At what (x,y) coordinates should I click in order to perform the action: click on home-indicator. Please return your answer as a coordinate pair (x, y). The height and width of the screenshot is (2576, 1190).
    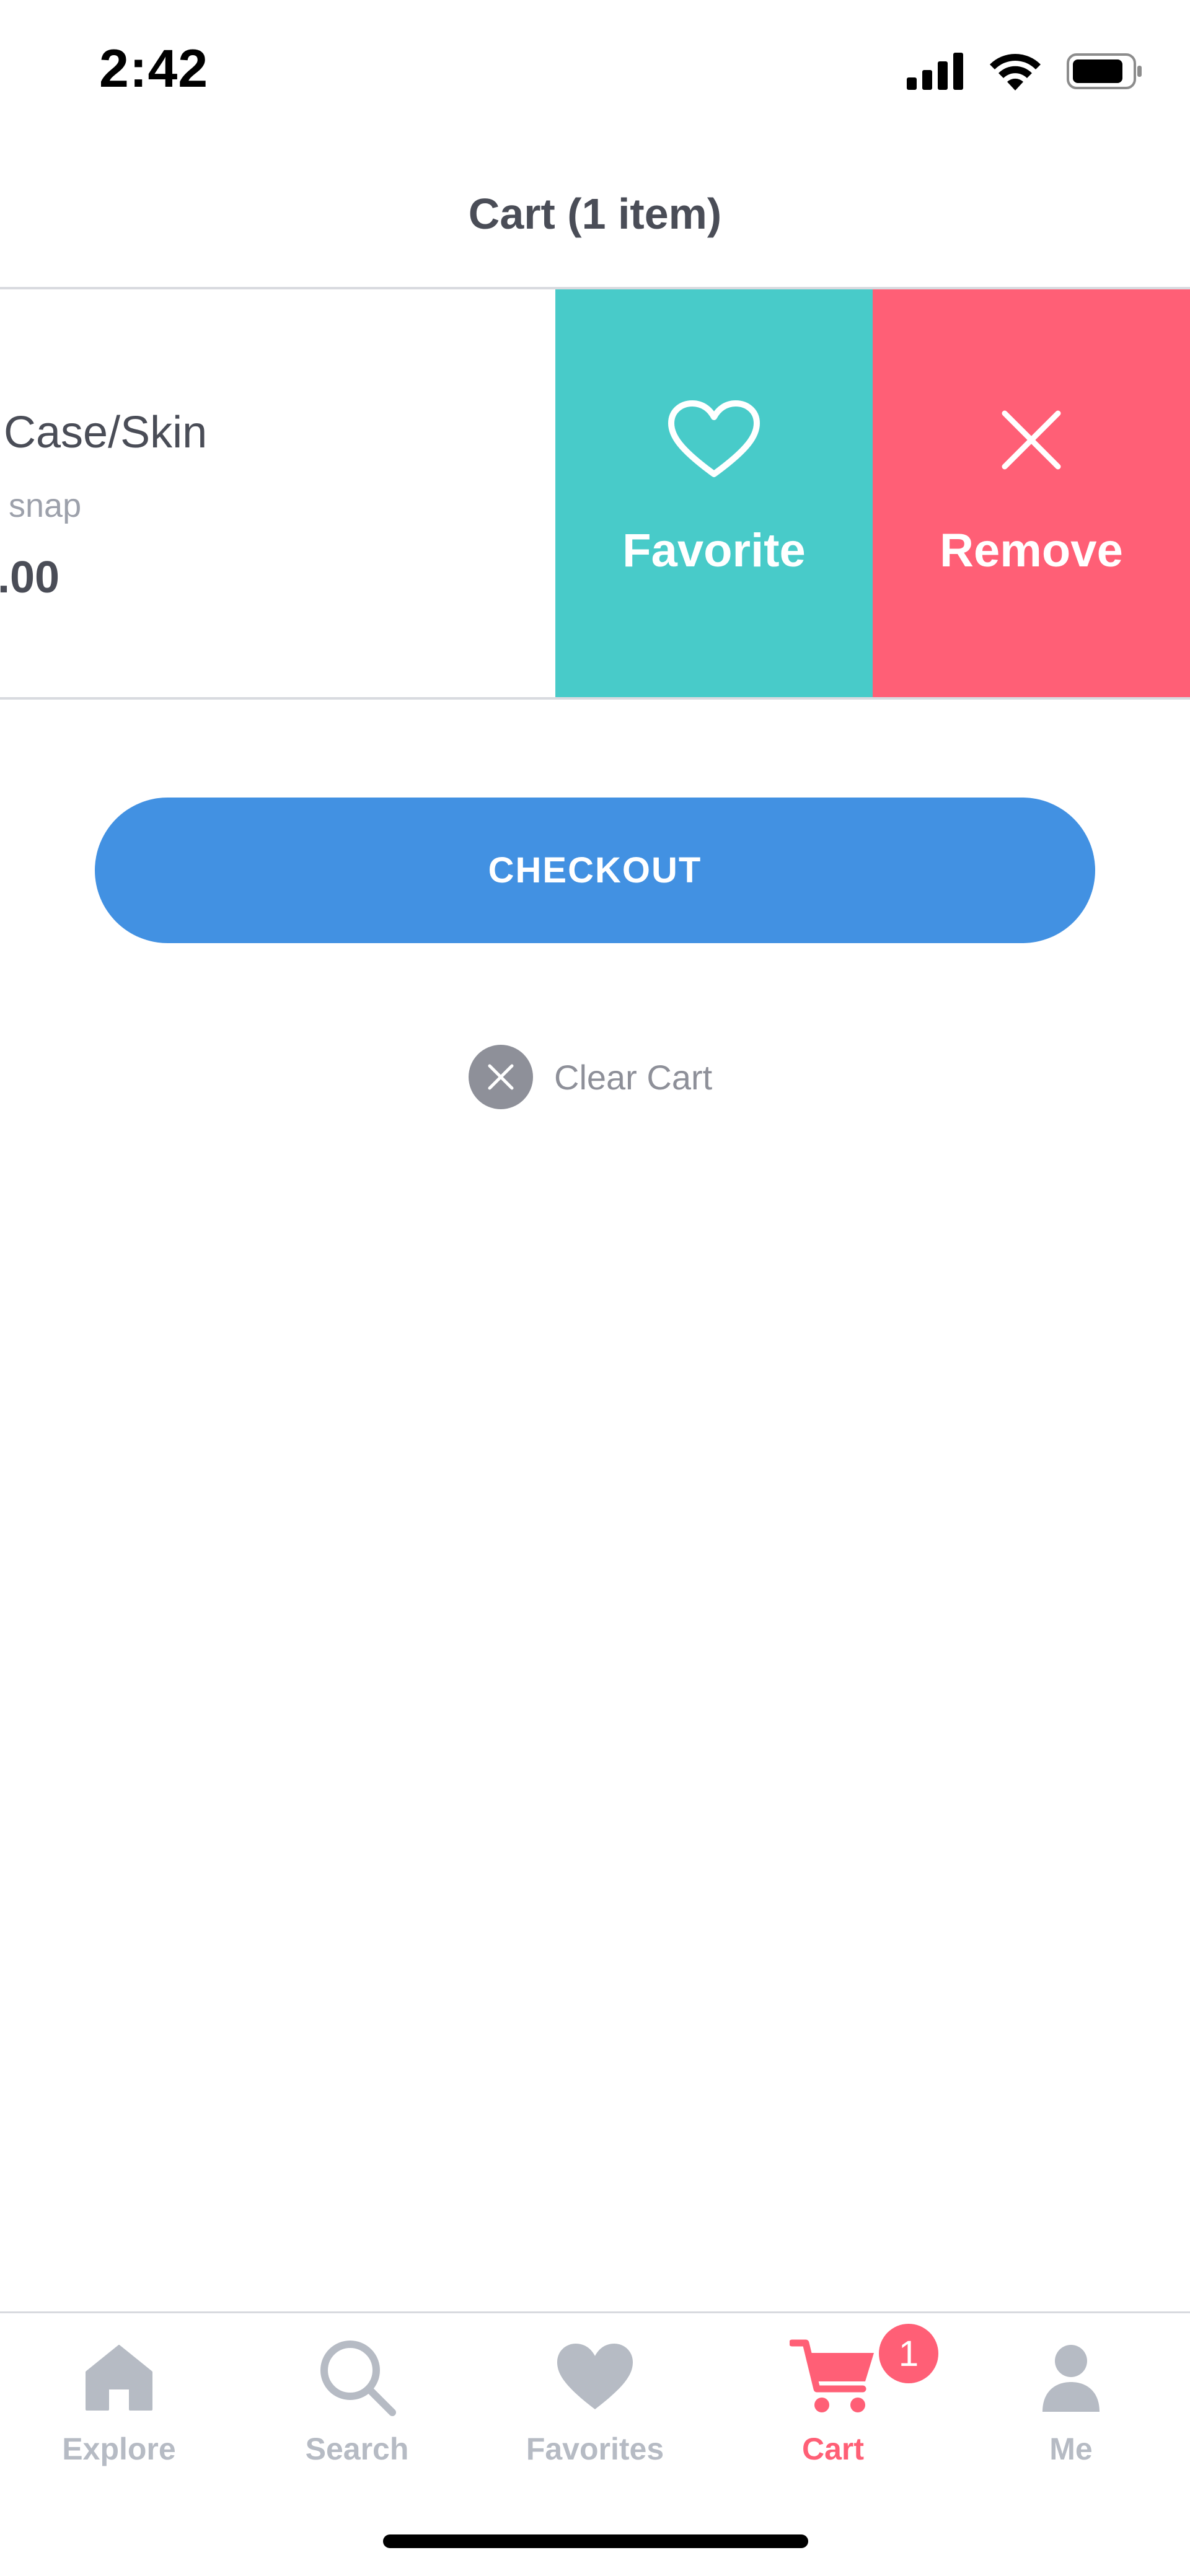
    Looking at the image, I should click on (595, 2541).